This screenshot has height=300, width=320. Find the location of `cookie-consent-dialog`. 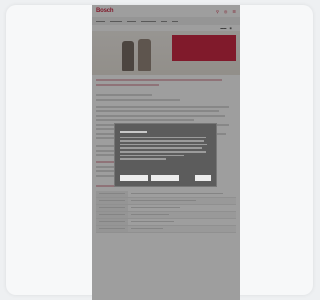

cookie-consent-dialog is located at coordinates (165, 155).